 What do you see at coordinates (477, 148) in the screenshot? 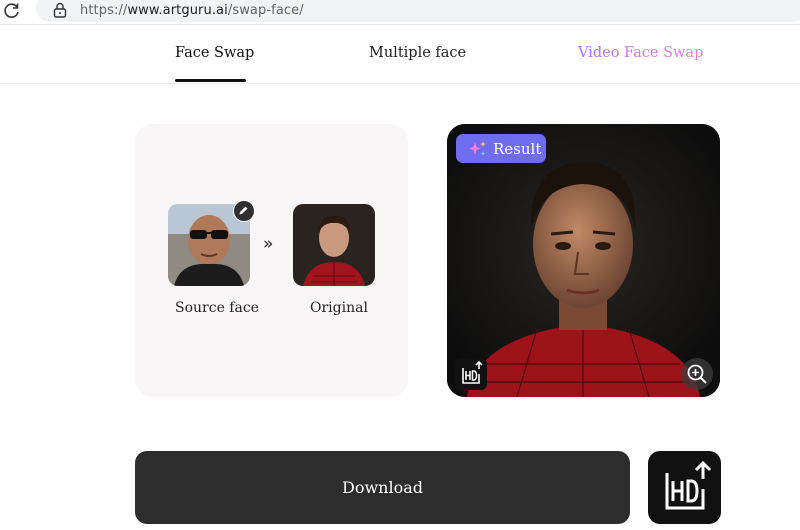
I see `sparkle-icon` at bounding box center [477, 148].